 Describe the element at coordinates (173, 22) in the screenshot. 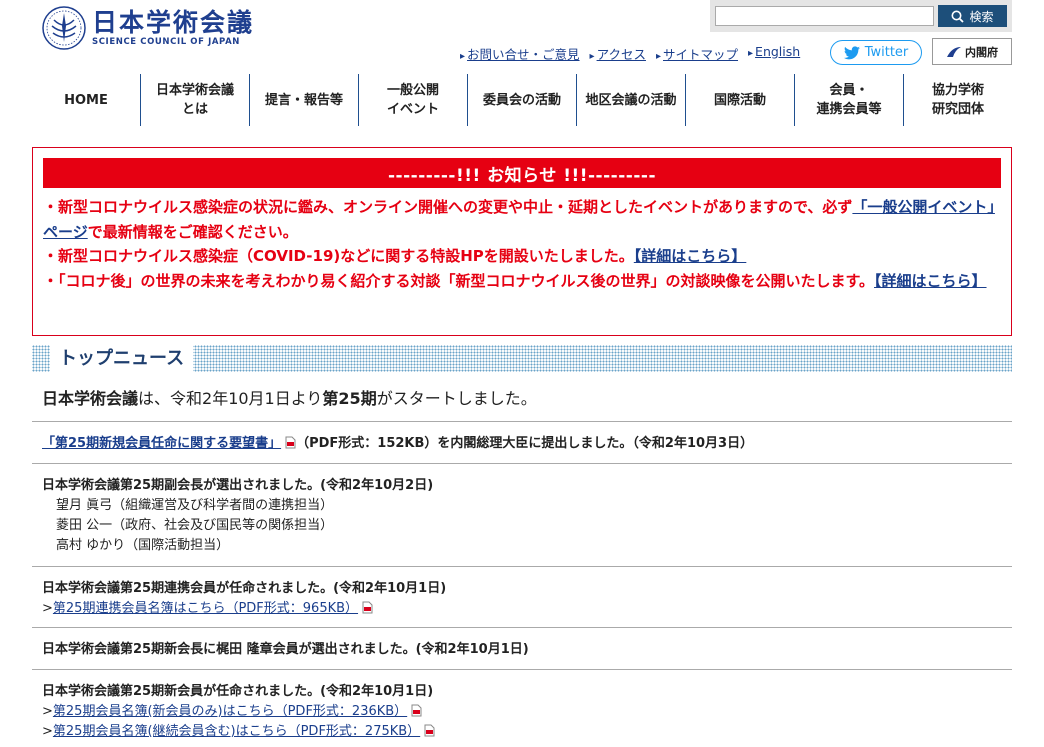

I see `logo-title: 日本学術会議` at that location.